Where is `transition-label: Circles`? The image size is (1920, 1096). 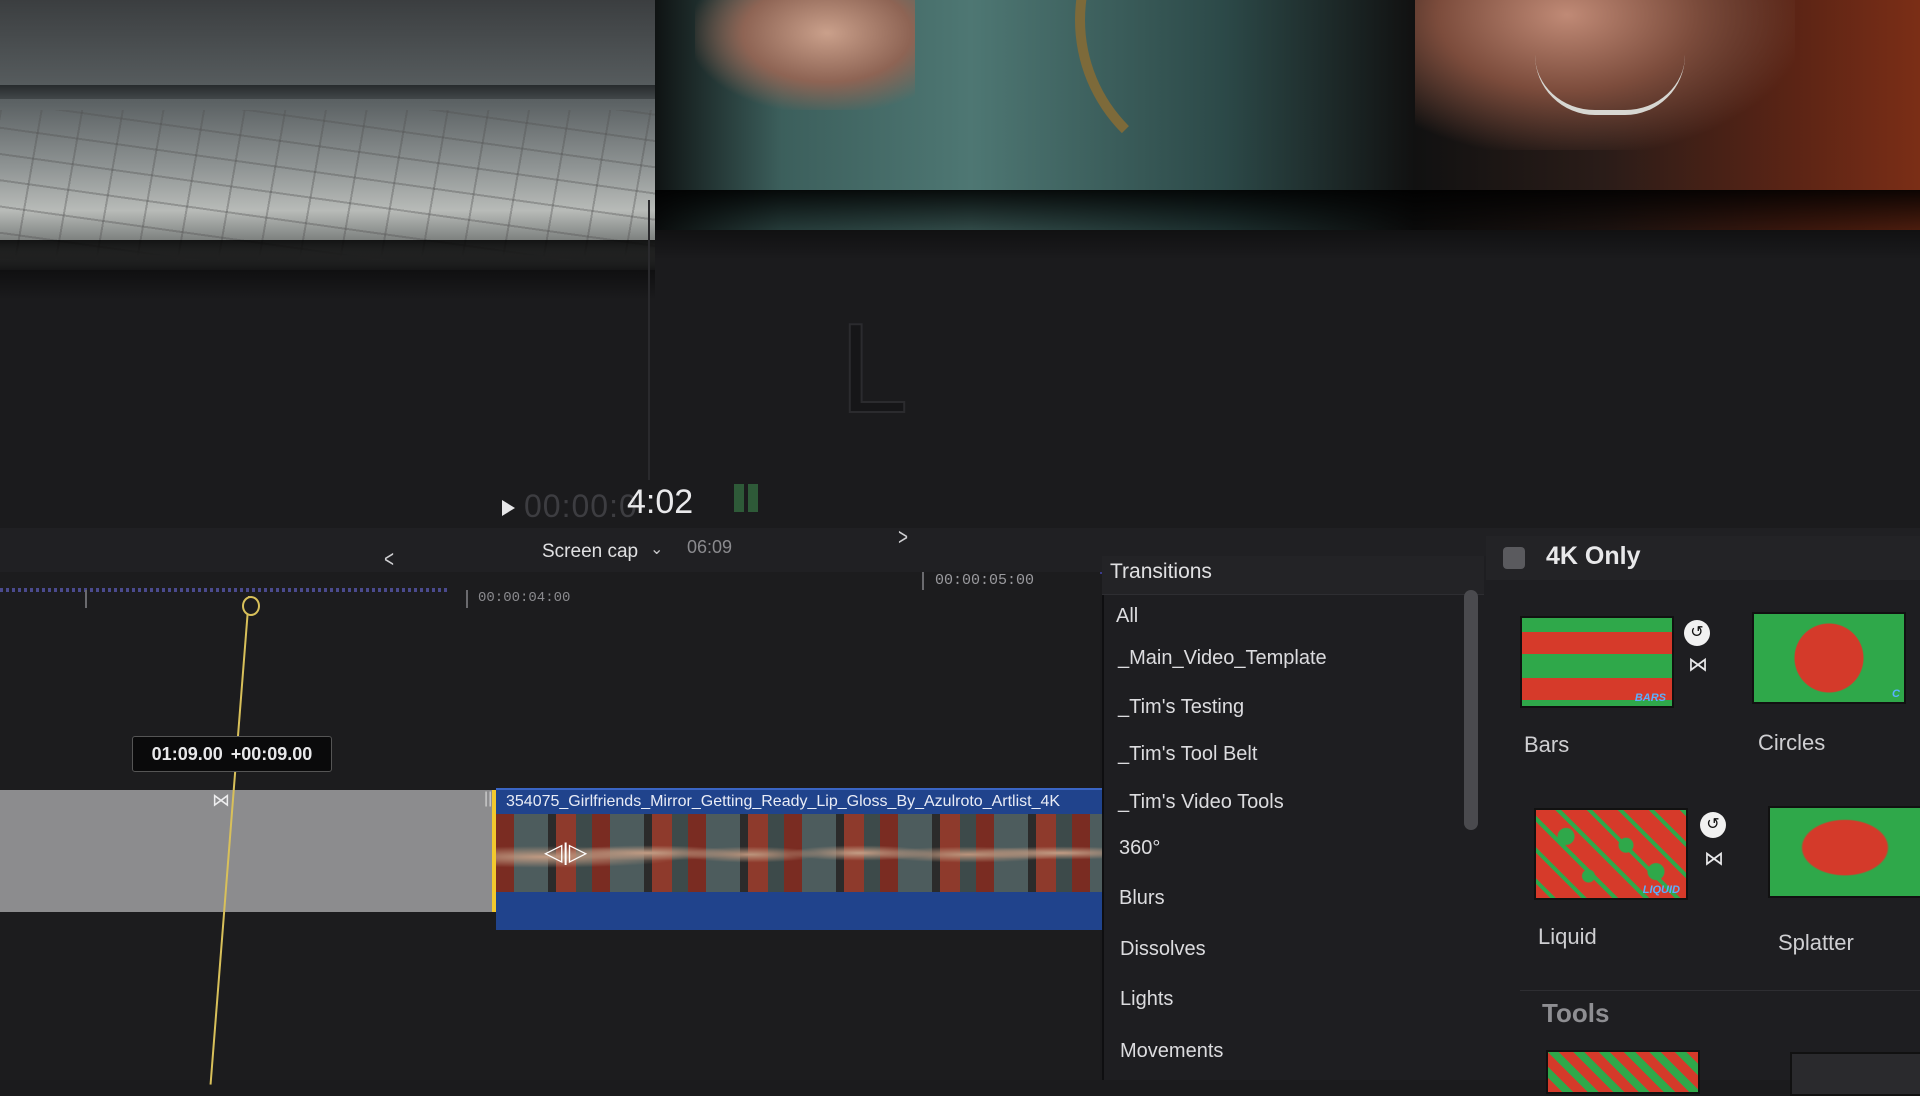 transition-label: Circles is located at coordinates (1791, 743).